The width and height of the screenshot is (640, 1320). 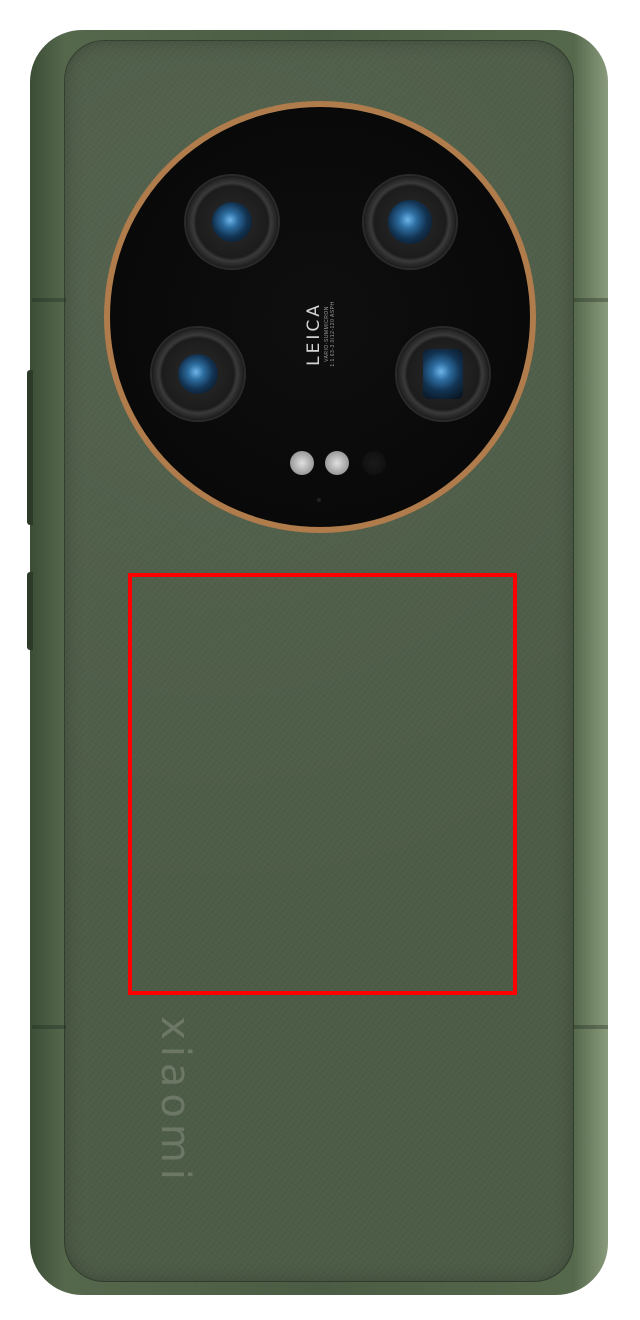 I want to click on lens-top-right, so click(x=410, y=222).